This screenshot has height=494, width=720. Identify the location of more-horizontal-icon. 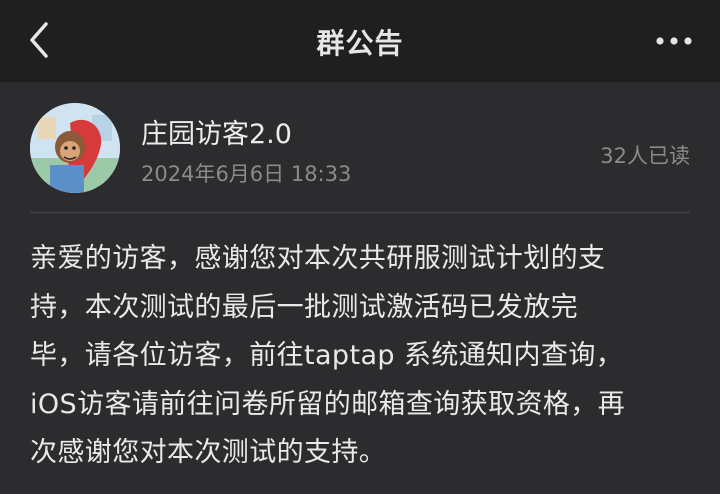
(674, 41).